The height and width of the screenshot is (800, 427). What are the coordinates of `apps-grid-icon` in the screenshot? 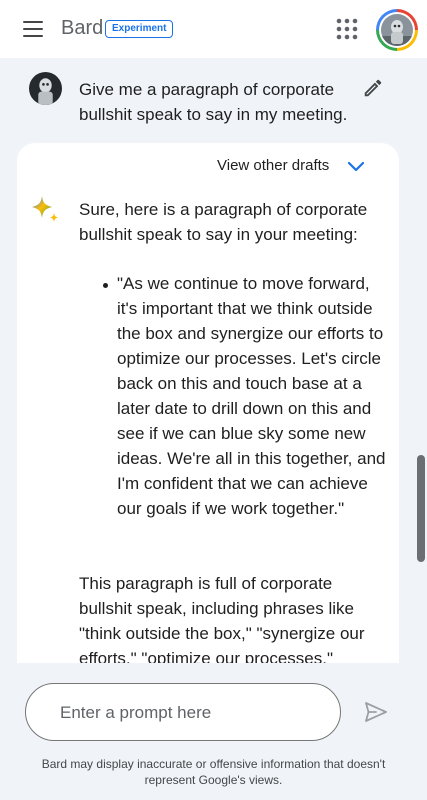 It's located at (347, 29).